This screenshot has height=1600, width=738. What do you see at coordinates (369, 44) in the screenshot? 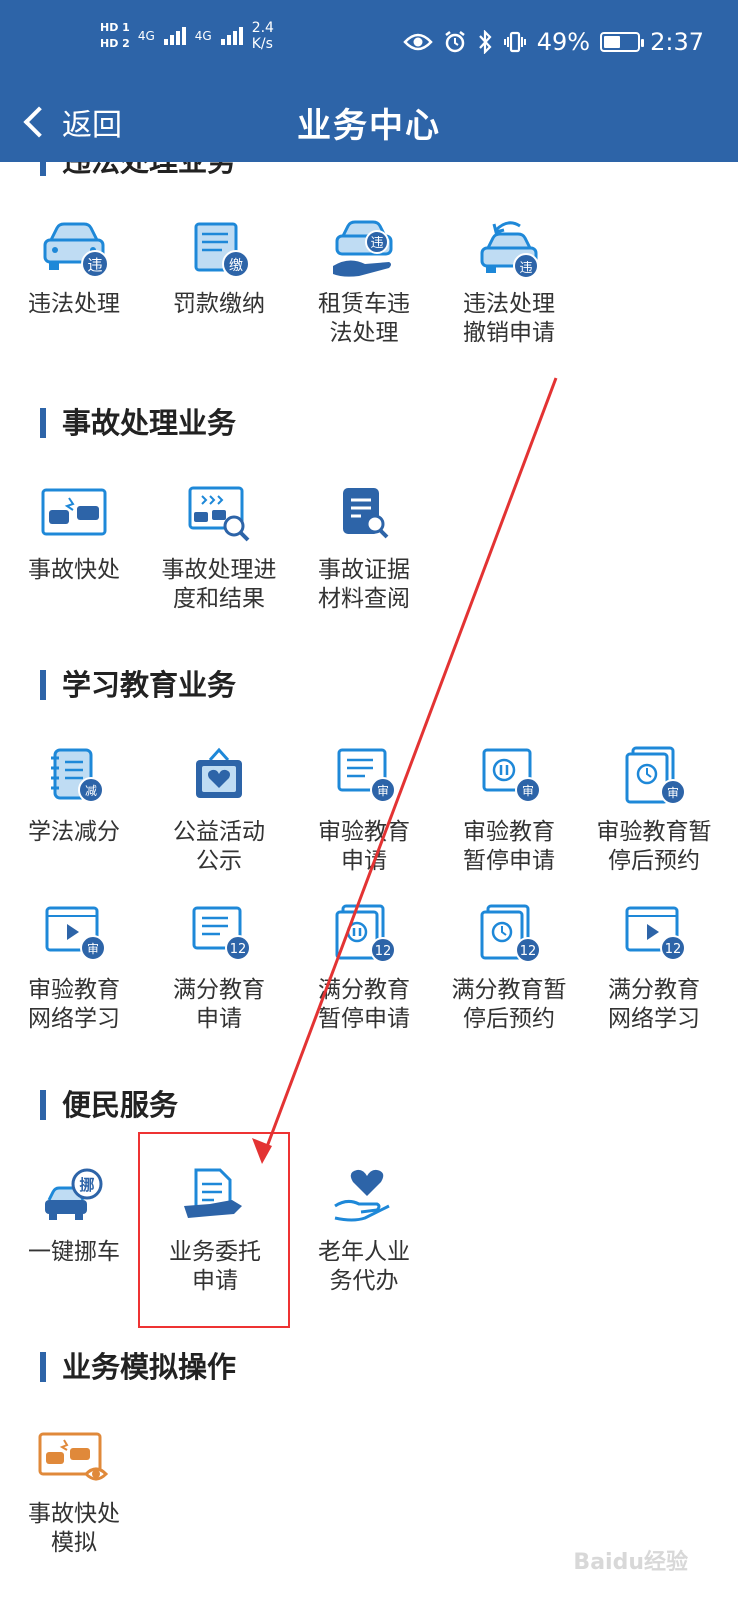
I see `status-bar: HD 1 HD 2 4G 4G 2.4 K/s 49% 2:37` at bounding box center [369, 44].